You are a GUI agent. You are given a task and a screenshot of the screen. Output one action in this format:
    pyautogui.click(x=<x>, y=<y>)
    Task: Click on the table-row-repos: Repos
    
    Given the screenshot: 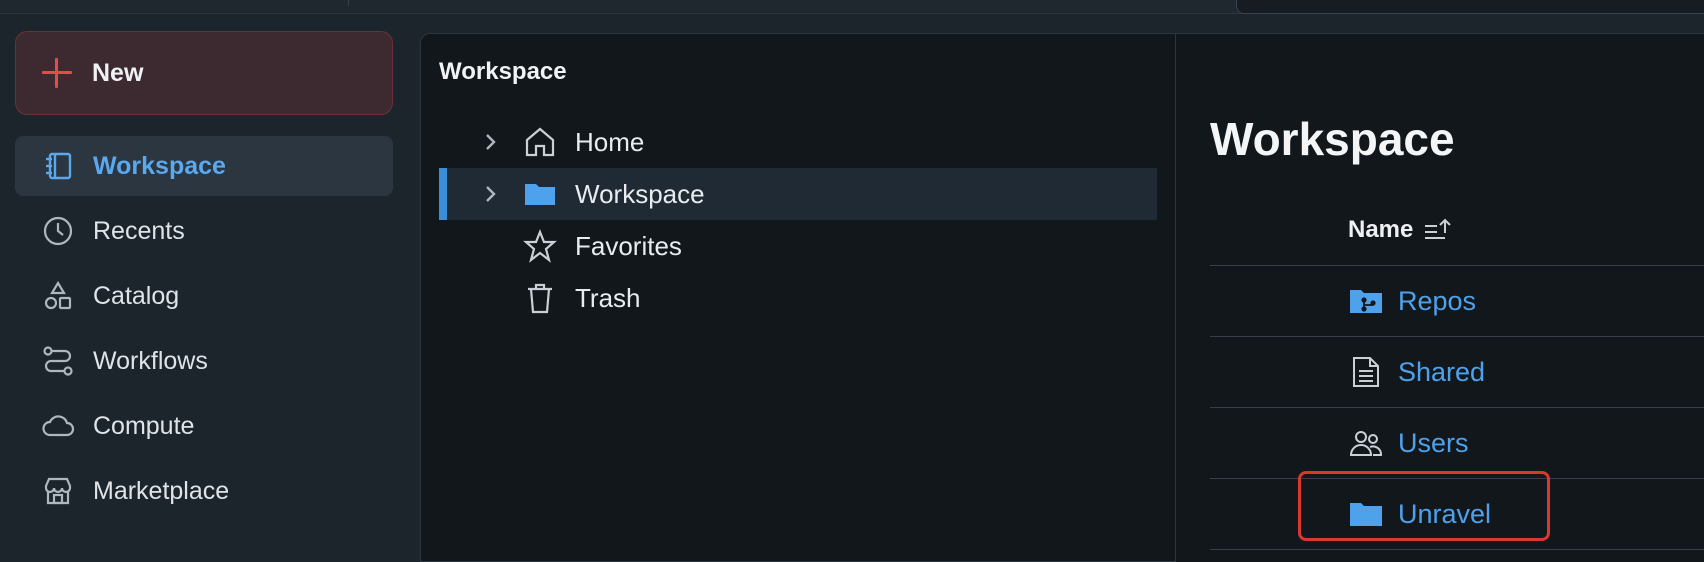 What is the action you would take?
    pyautogui.click(x=1457, y=301)
    